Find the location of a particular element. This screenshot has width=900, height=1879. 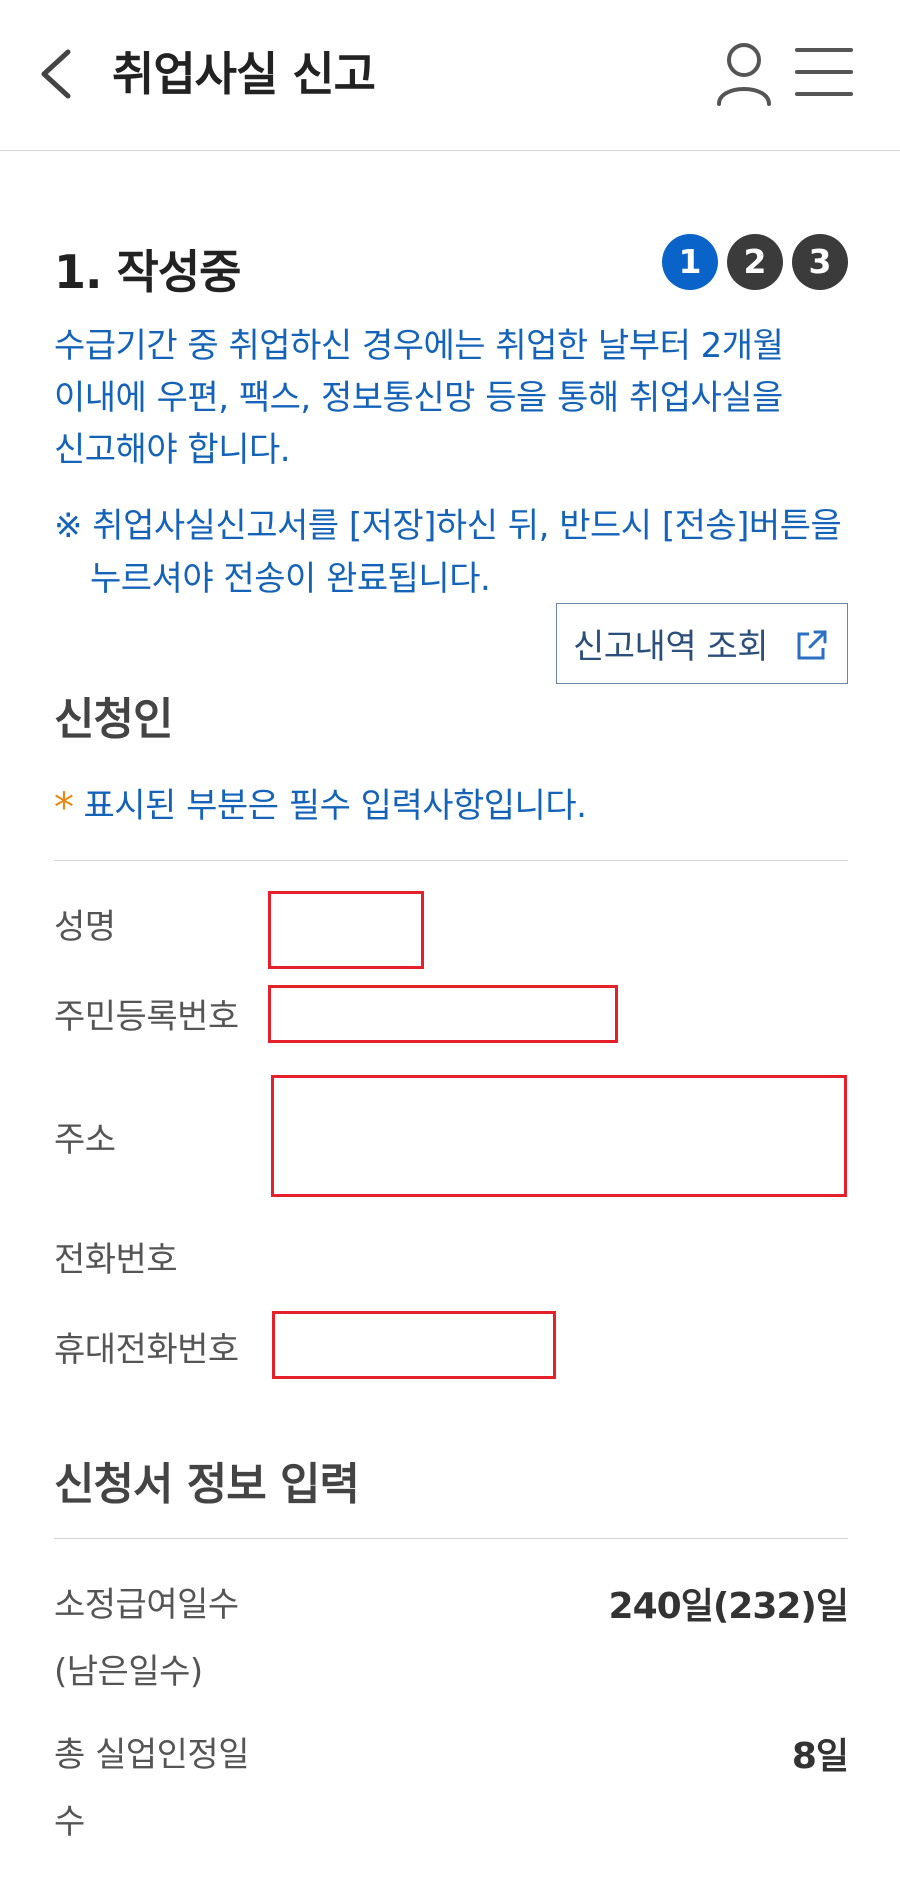

name-label: 성명 is located at coordinates (85, 927).